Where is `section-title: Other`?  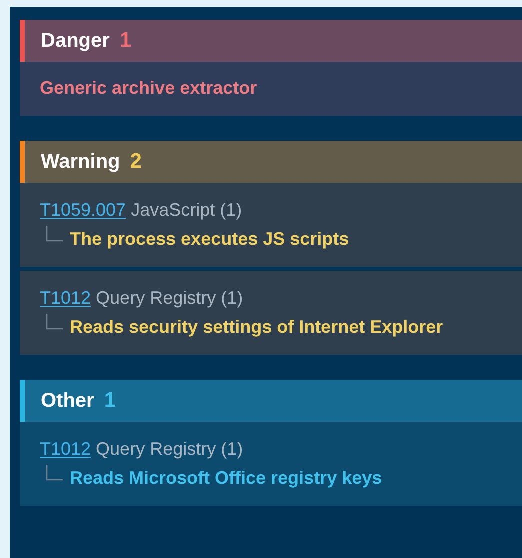 section-title: Other is located at coordinates (67, 401).